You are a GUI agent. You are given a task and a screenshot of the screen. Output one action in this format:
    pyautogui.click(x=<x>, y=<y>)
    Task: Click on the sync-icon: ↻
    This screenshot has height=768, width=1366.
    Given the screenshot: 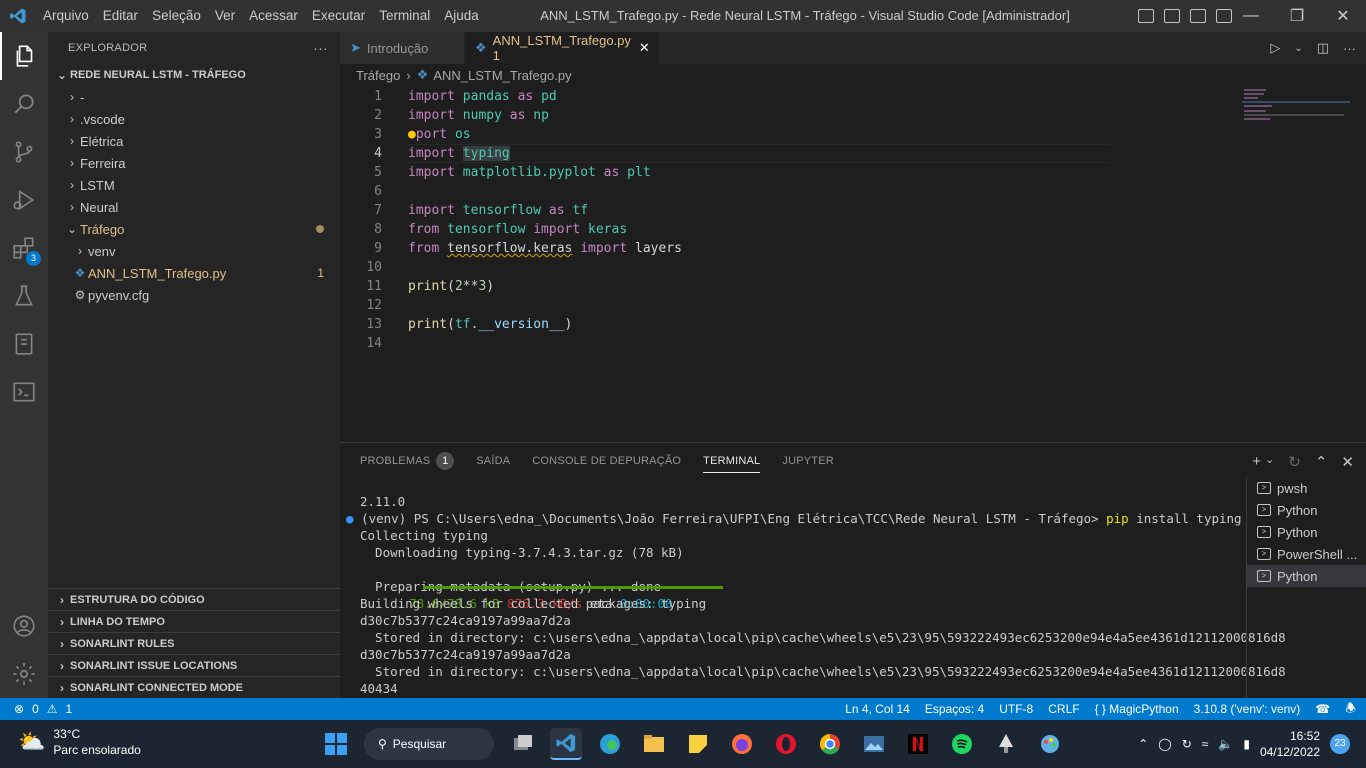 What is the action you would take?
    pyautogui.click(x=1187, y=744)
    